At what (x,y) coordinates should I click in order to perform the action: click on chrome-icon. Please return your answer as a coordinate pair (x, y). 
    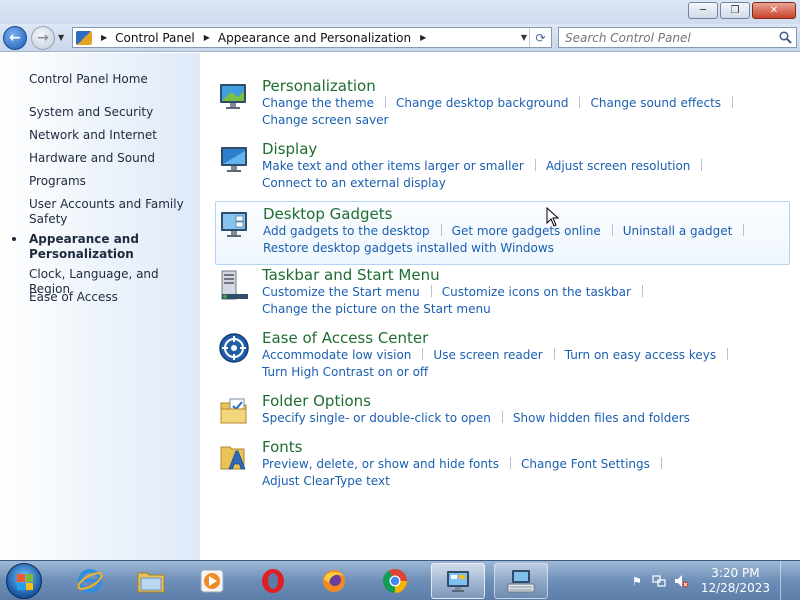
    Looking at the image, I should click on (395, 581).